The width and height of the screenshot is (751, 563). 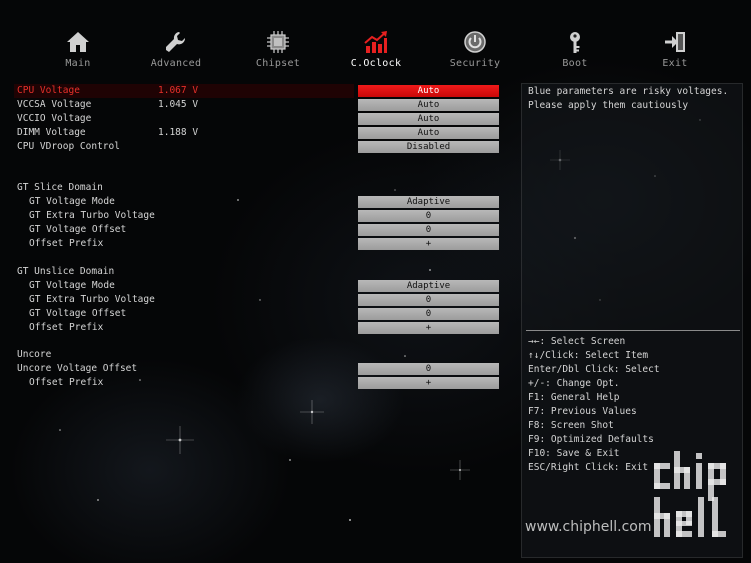 I want to click on section-title: GT Unslice Domain, so click(x=66, y=271).